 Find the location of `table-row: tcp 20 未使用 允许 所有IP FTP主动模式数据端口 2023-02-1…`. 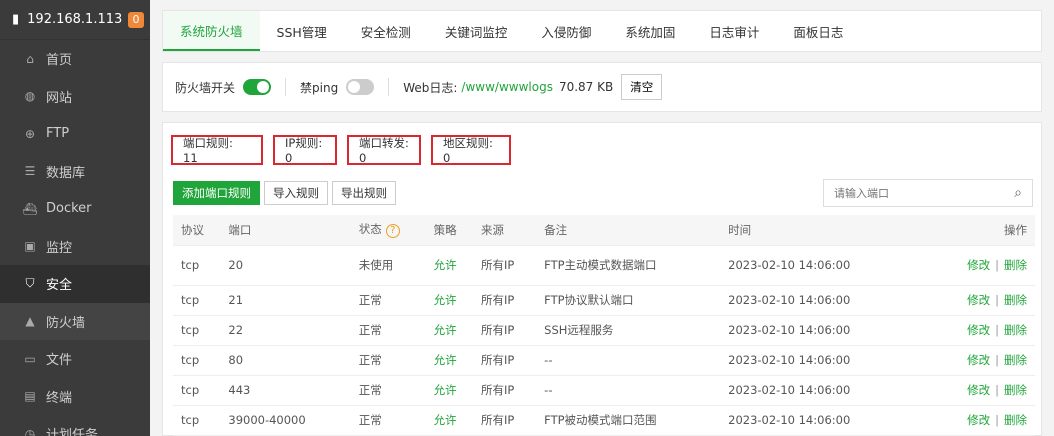

table-row: tcp 20 未使用 允许 所有IP FTP主动模式数据端口 2023-02-1… is located at coordinates (604, 265).